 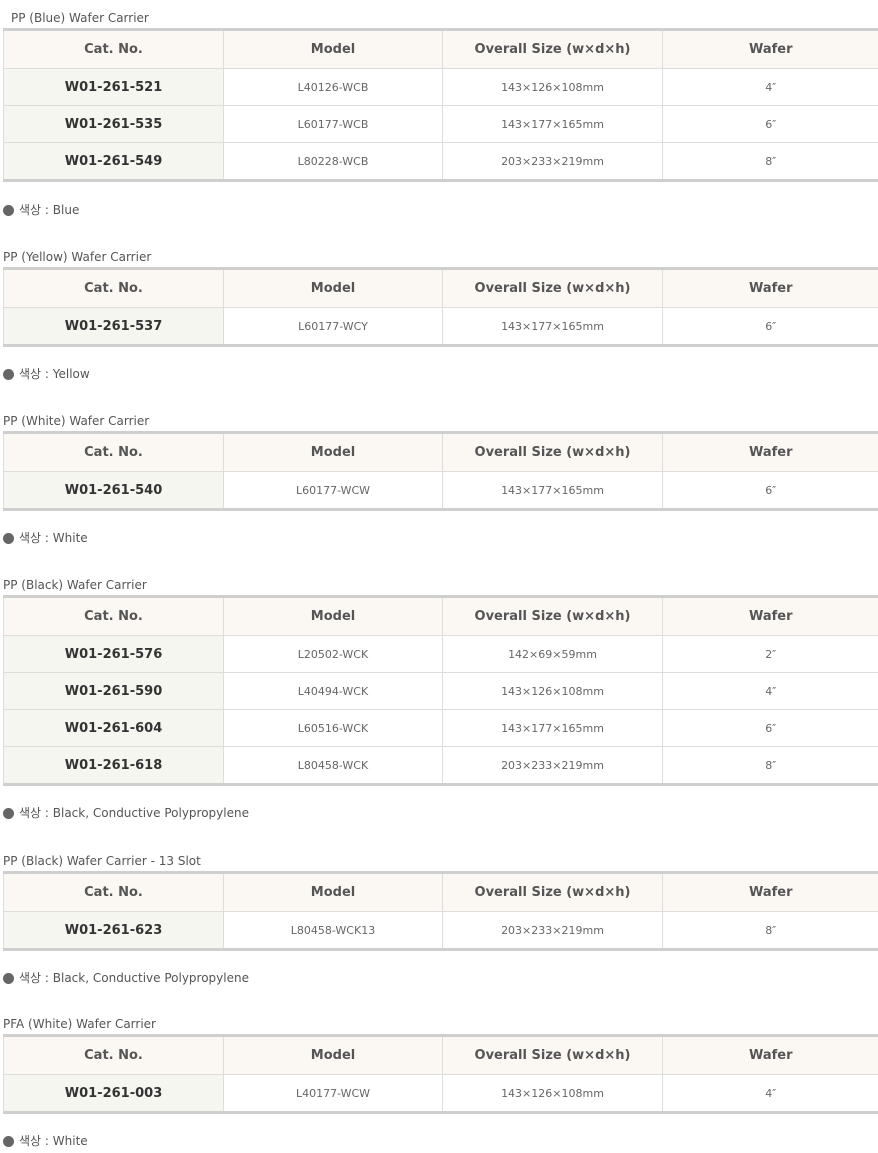 I want to click on table-row: W01-261-535 L60177-WCB 143×177×165mm 6″, so click(x=440, y=124).